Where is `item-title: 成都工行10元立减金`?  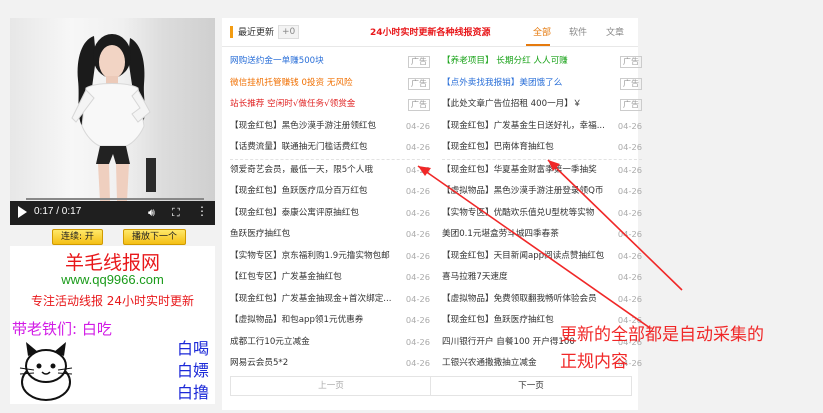 item-title: 成都工行10元立减金 is located at coordinates (313, 343).